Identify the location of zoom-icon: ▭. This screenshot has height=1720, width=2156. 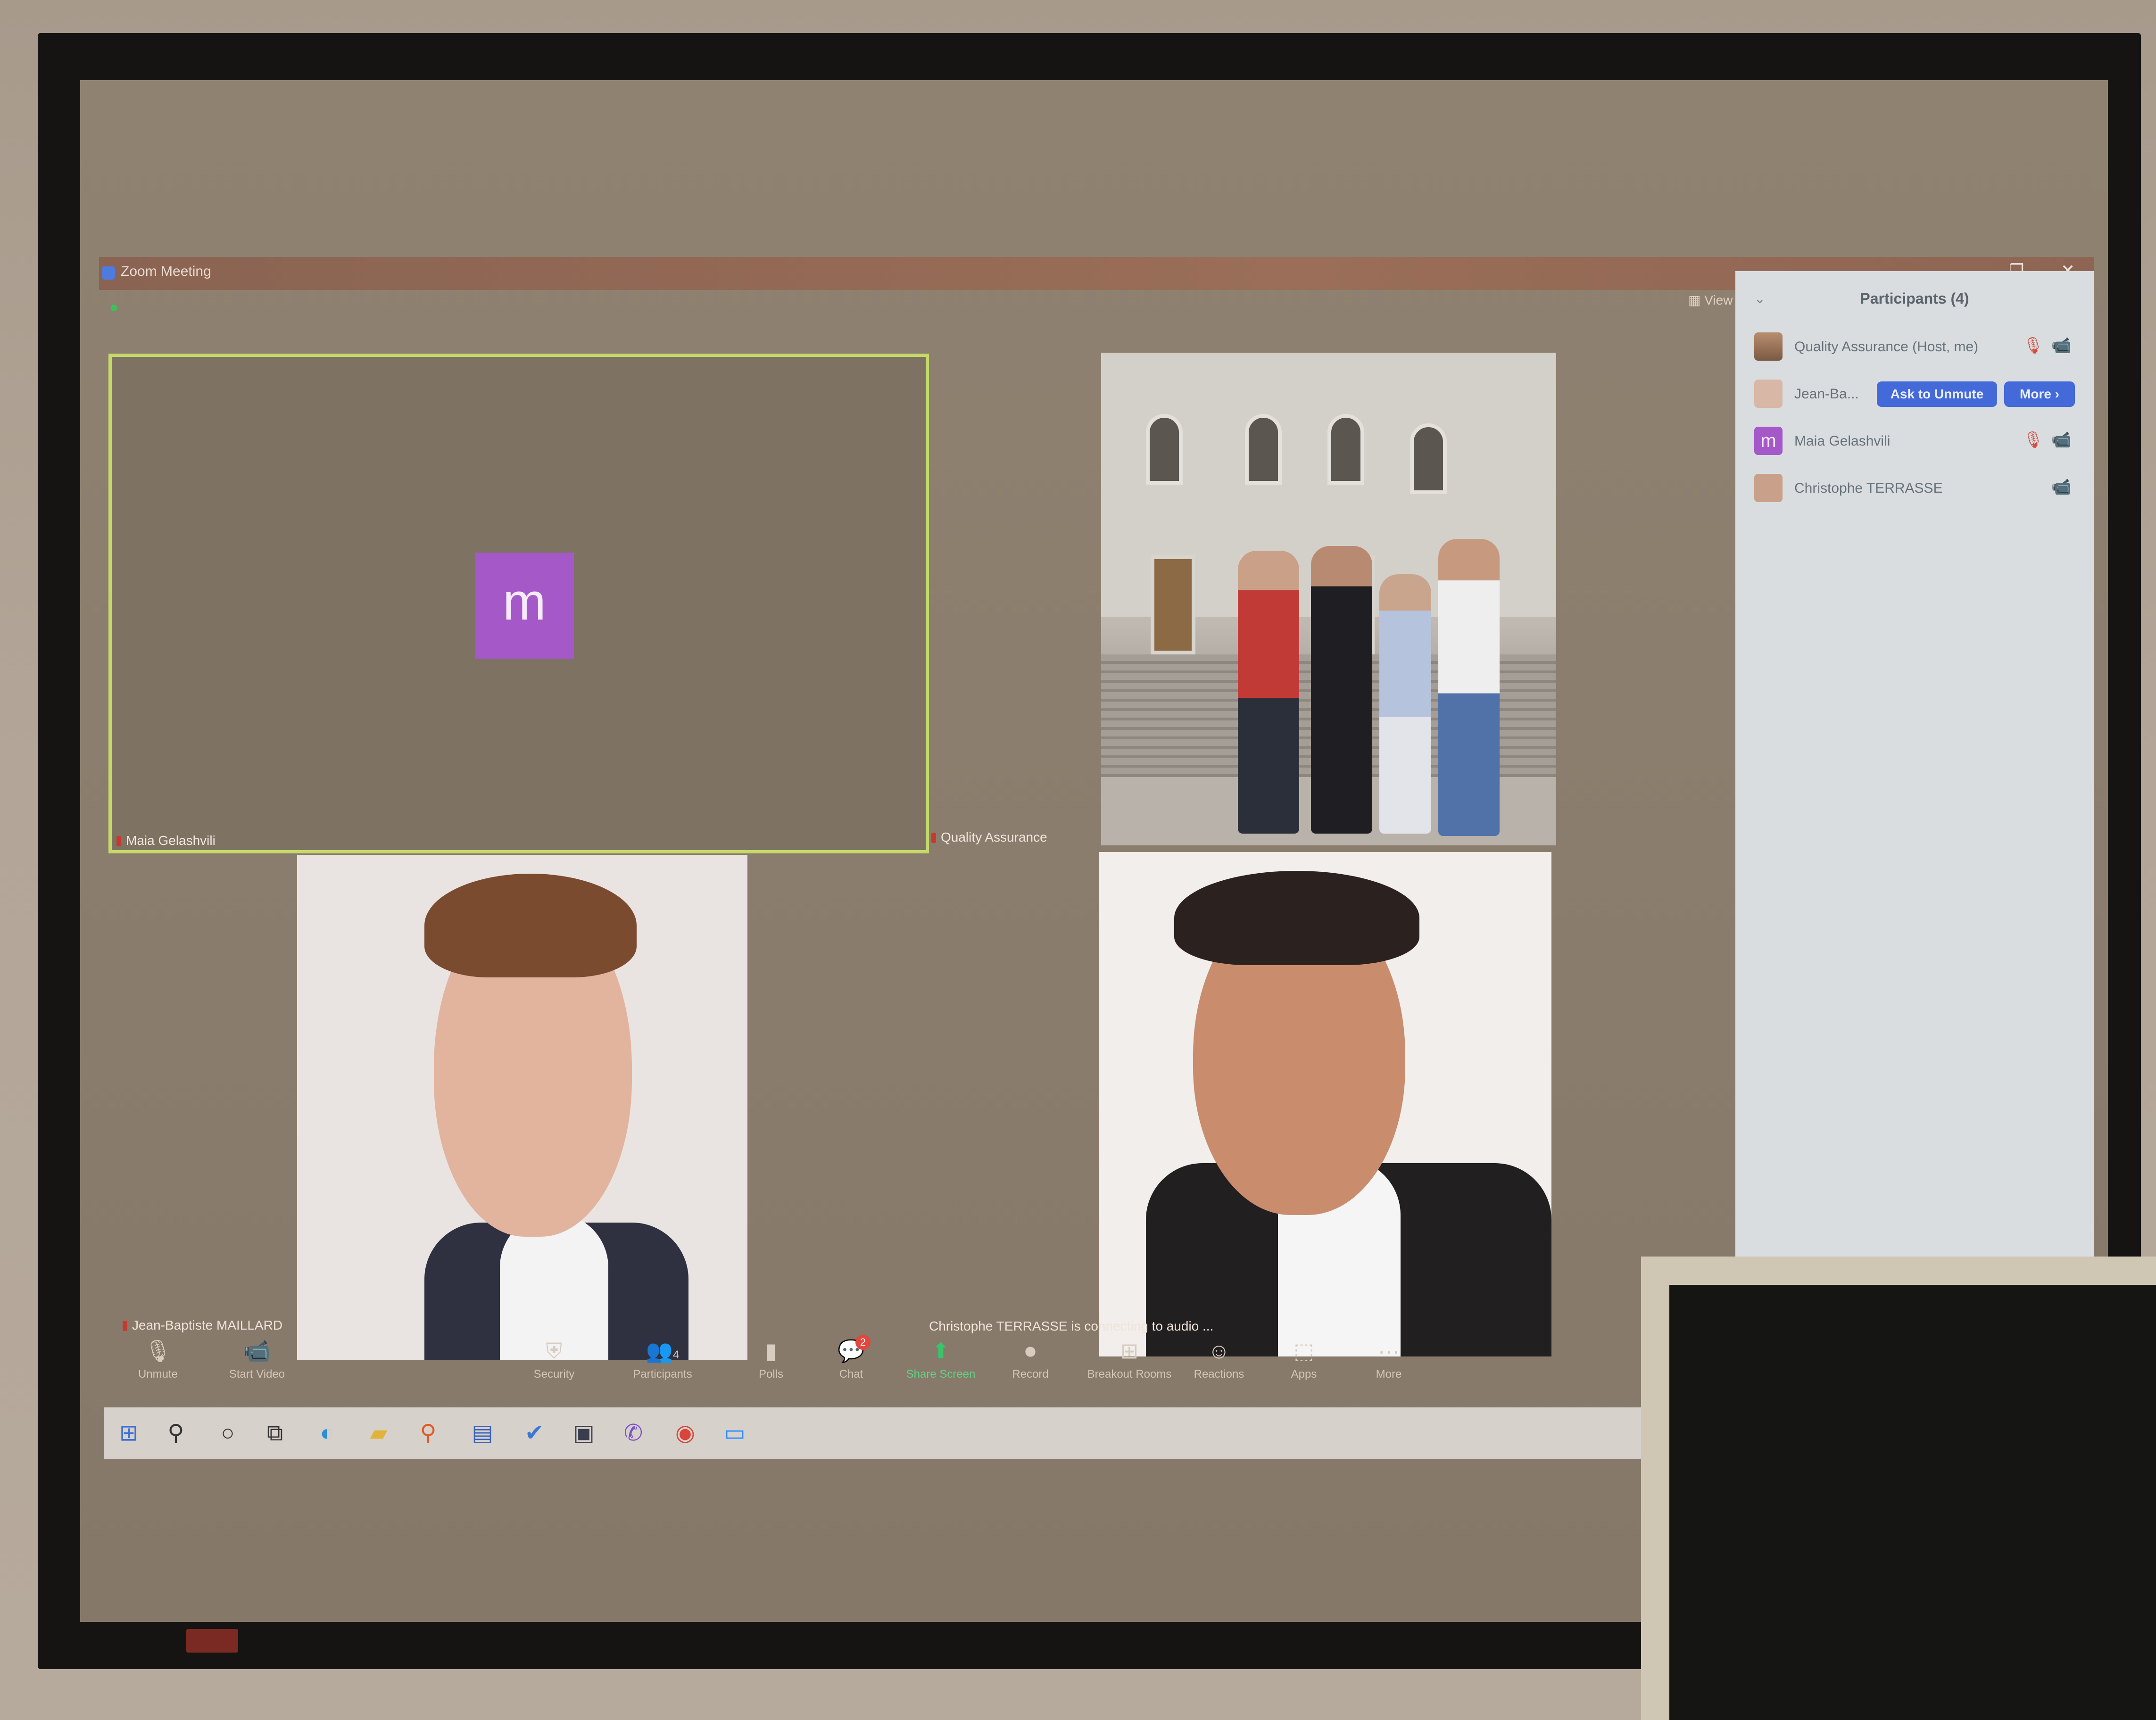
(735, 1433).